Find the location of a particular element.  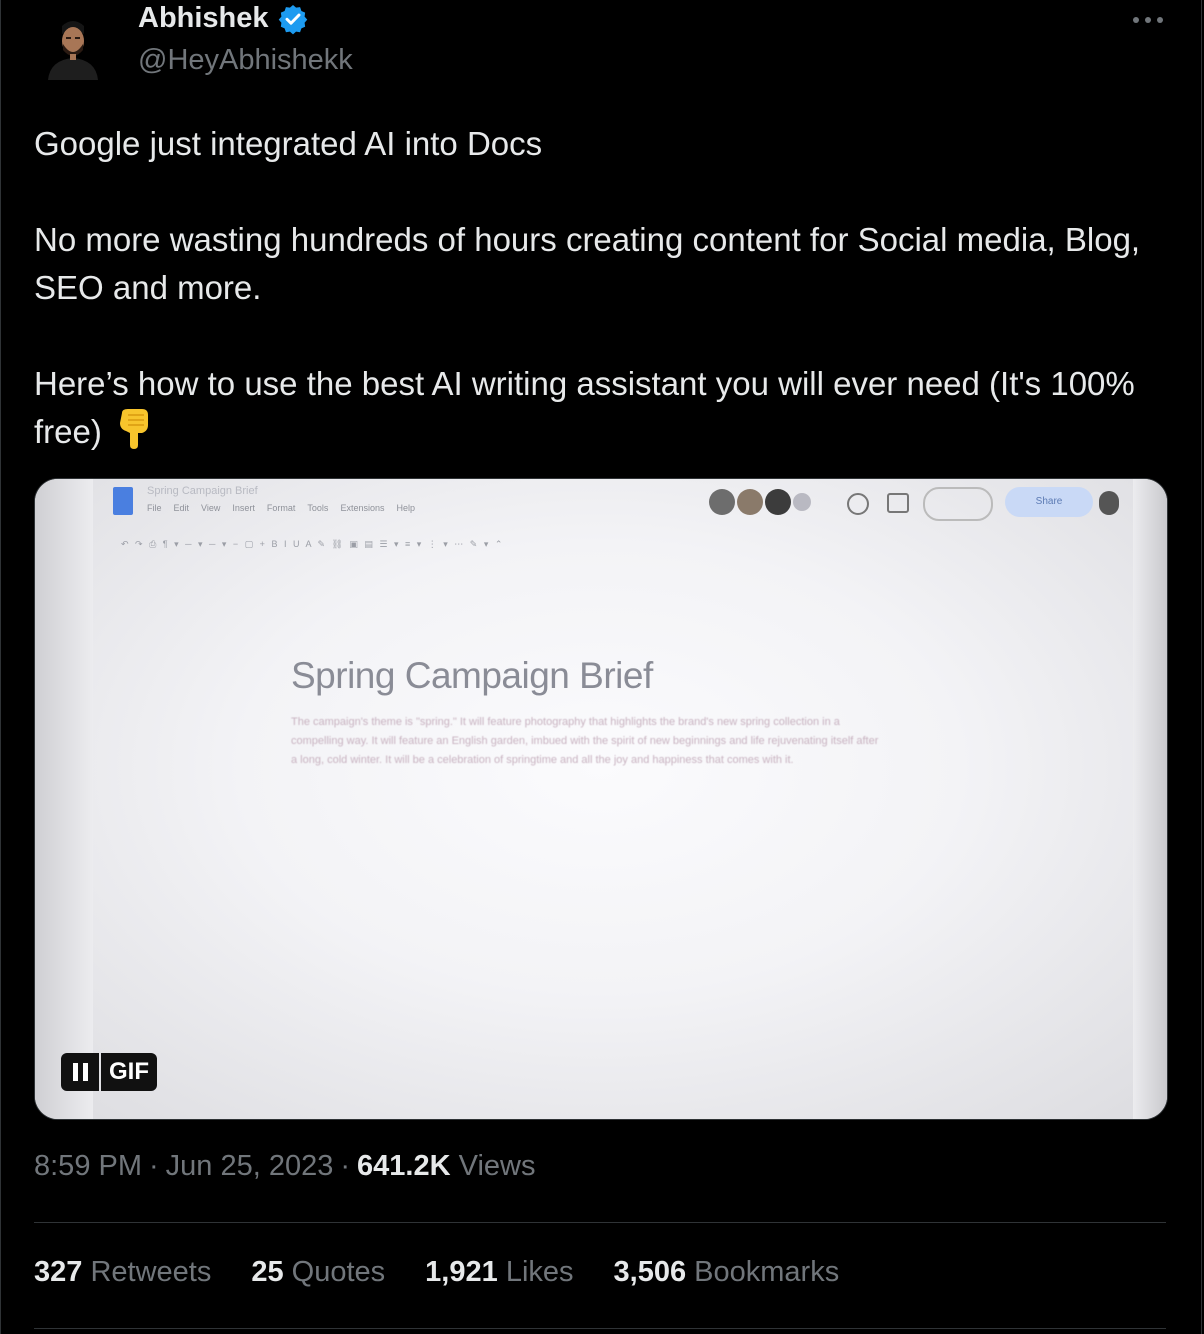

likes-stat: 1,921 Likes is located at coordinates (499, 1272).